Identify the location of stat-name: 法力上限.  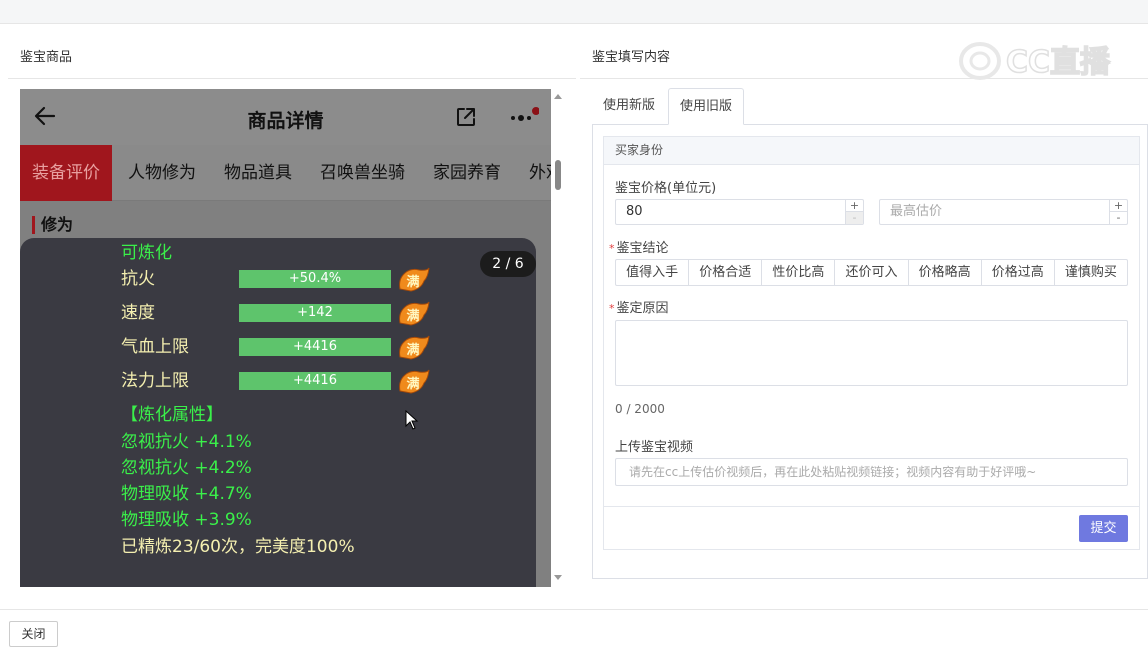
(155, 381).